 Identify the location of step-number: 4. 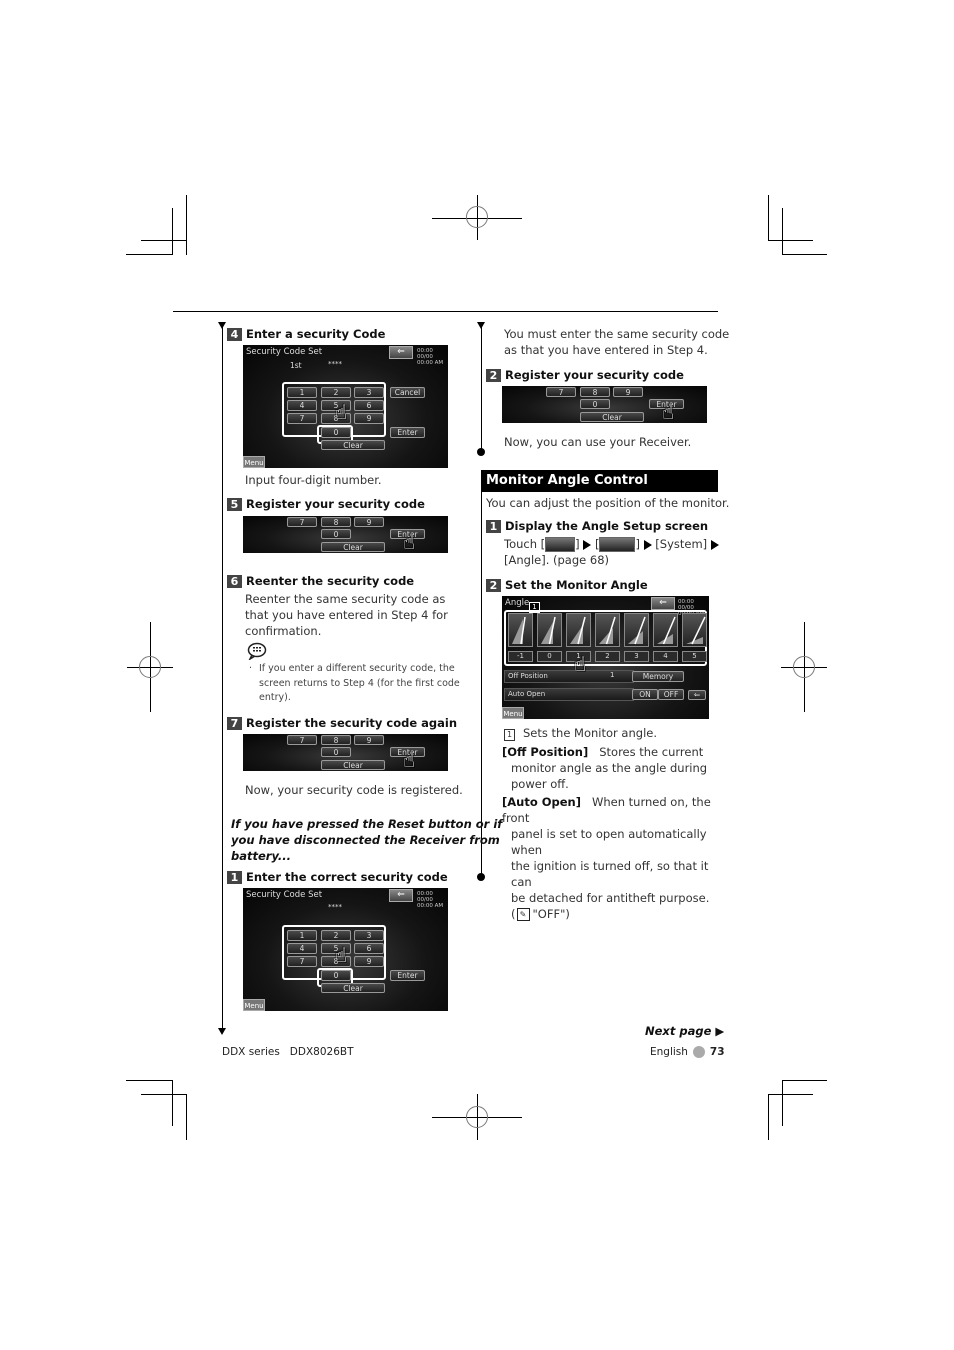
(234, 334).